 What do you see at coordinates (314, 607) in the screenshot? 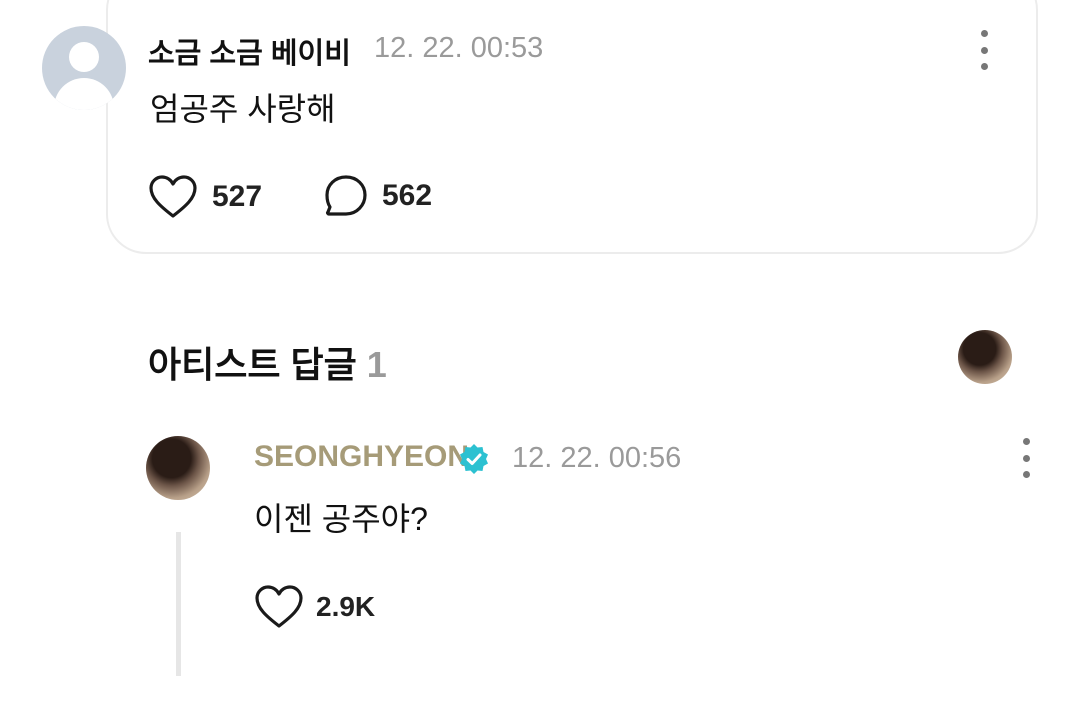
I see `reply-like-button: 2.9K` at bounding box center [314, 607].